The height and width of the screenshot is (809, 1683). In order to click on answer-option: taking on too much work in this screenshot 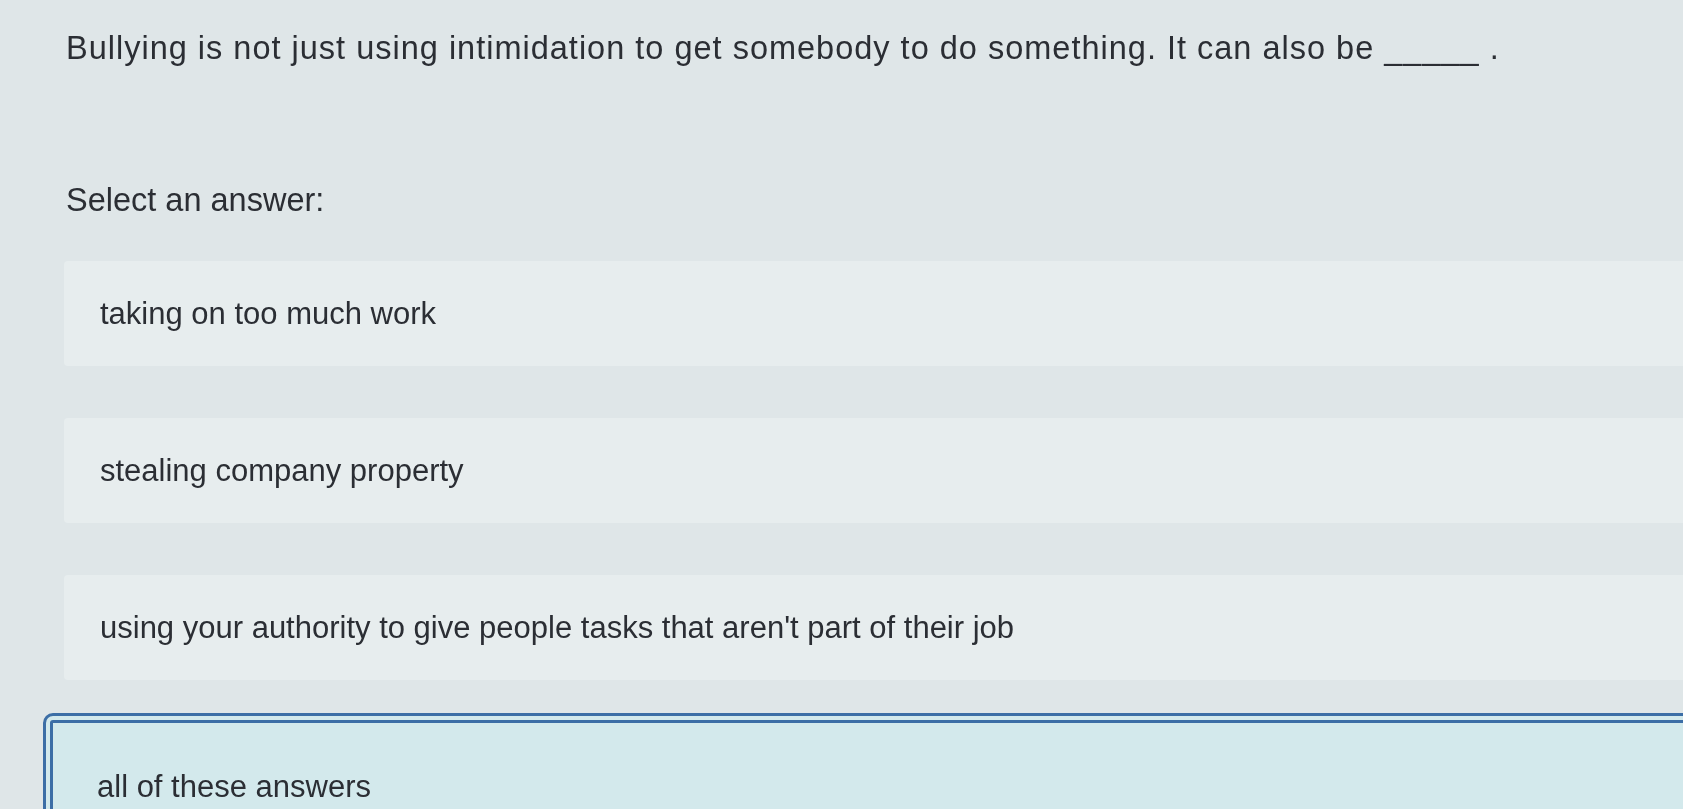, I will do `click(873, 313)`.